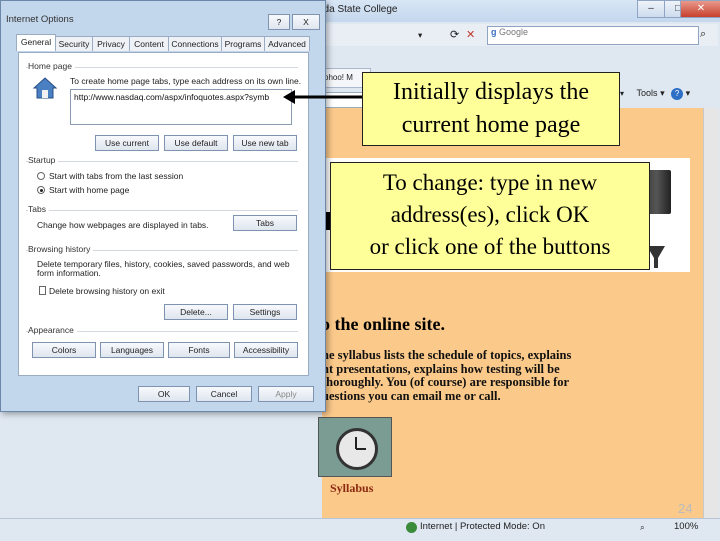  Describe the element at coordinates (195, 43) in the screenshot. I see `tab-connections: Connections` at that location.